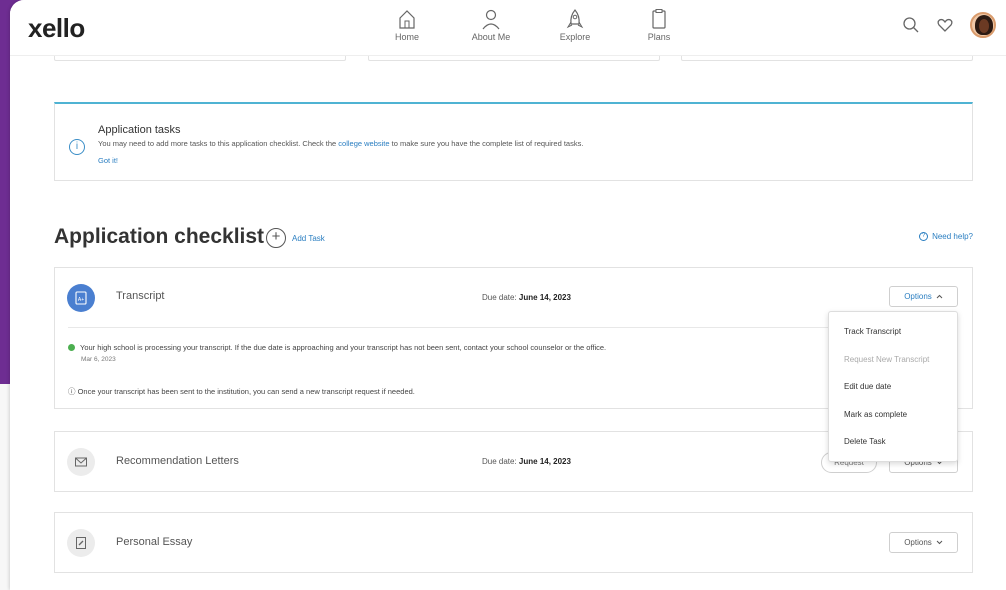 The image size is (1006, 590). I want to click on nav-plans-label: Plans, so click(659, 37).